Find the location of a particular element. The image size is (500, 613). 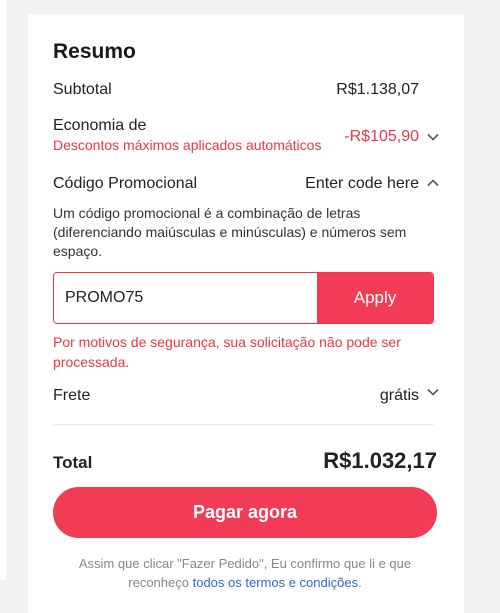

savings-value: -R$105,90 is located at coordinates (381, 136).